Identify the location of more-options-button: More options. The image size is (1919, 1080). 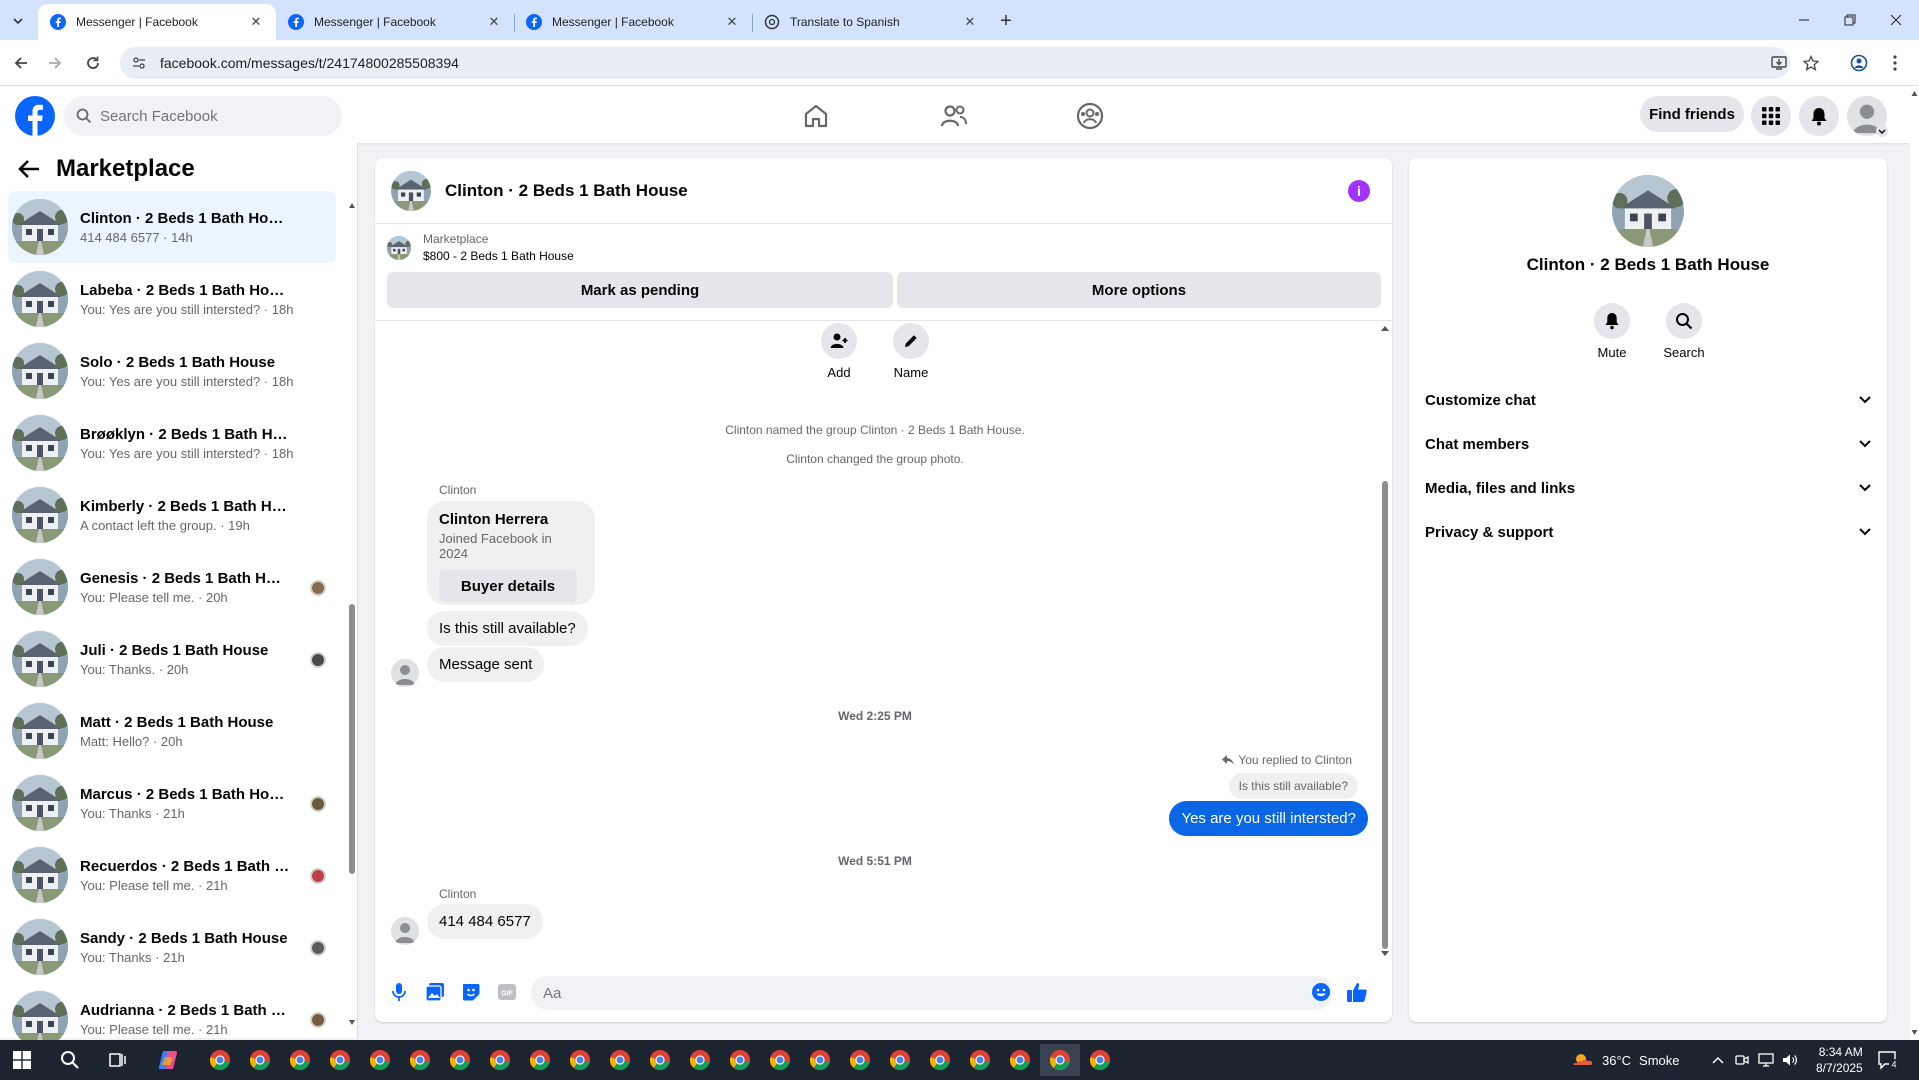
(1139, 290).